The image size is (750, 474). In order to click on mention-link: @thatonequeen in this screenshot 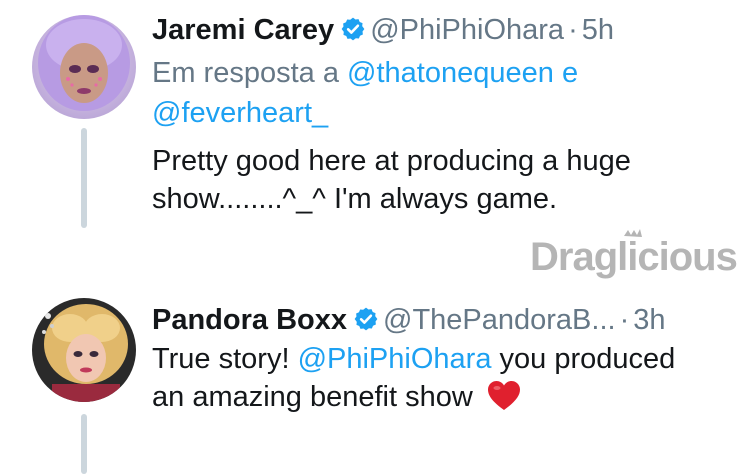, I will do `click(450, 73)`.